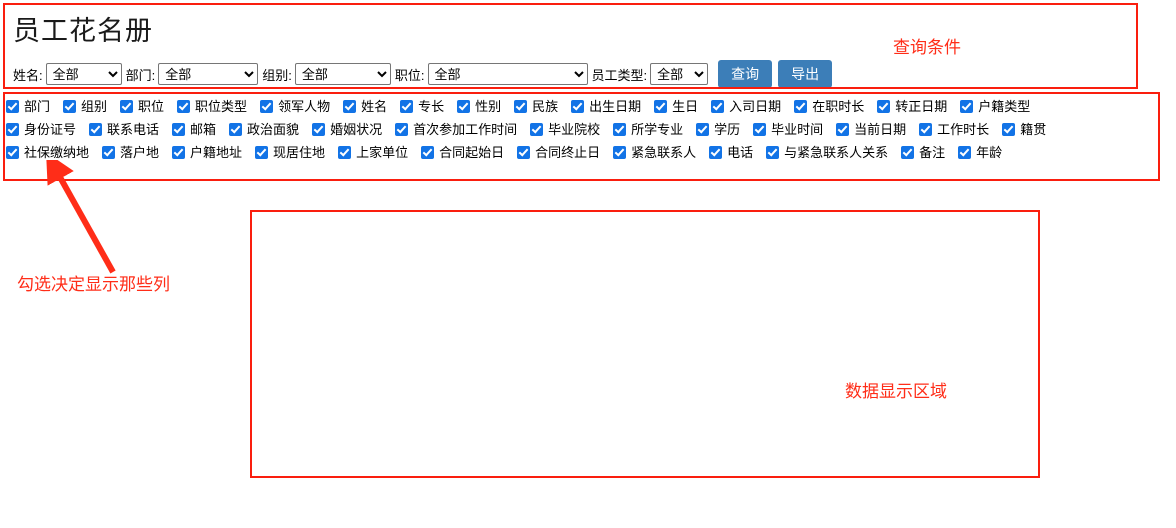 This screenshot has width=1176, height=528. What do you see at coordinates (654, 152) in the screenshot?
I see `column-checkbox-紧急联系人: 紧急联系人` at bounding box center [654, 152].